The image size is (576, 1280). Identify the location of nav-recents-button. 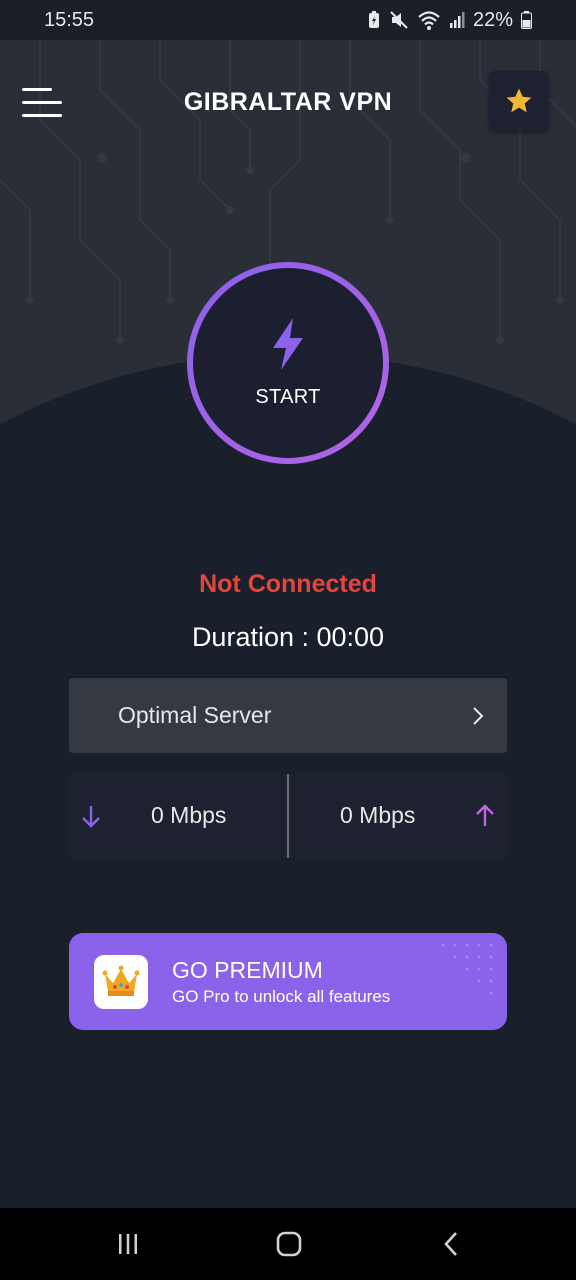
(128, 1244).